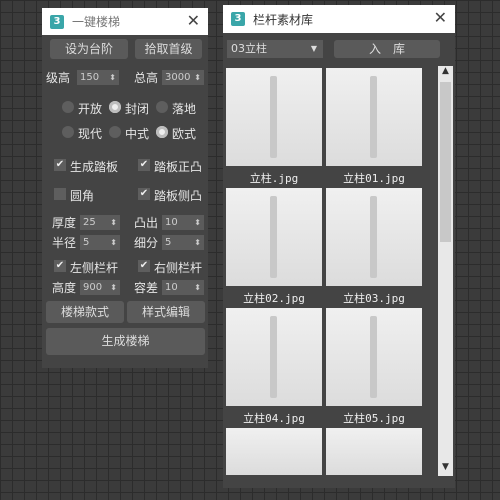 This screenshot has width=500, height=500. What do you see at coordinates (125, 21) in the screenshot?
I see `stair-panel-titlebar: 3 一键楼梯 ✕` at bounding box center [125, 21].